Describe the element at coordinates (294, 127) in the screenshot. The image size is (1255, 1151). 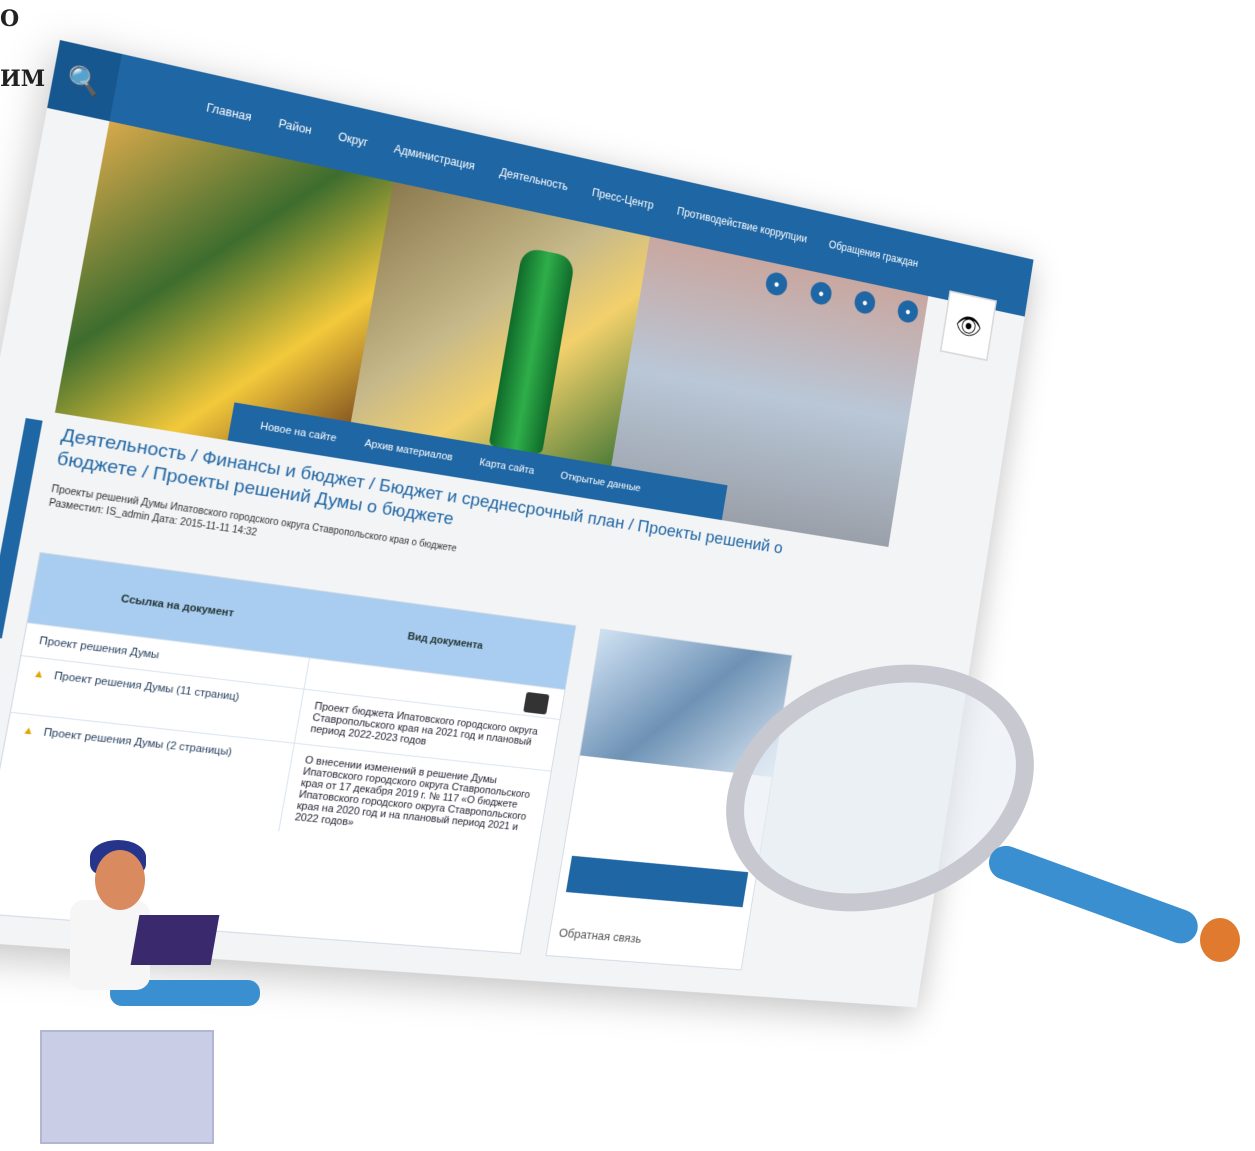
I see `nav-item-district: Район` at that location.